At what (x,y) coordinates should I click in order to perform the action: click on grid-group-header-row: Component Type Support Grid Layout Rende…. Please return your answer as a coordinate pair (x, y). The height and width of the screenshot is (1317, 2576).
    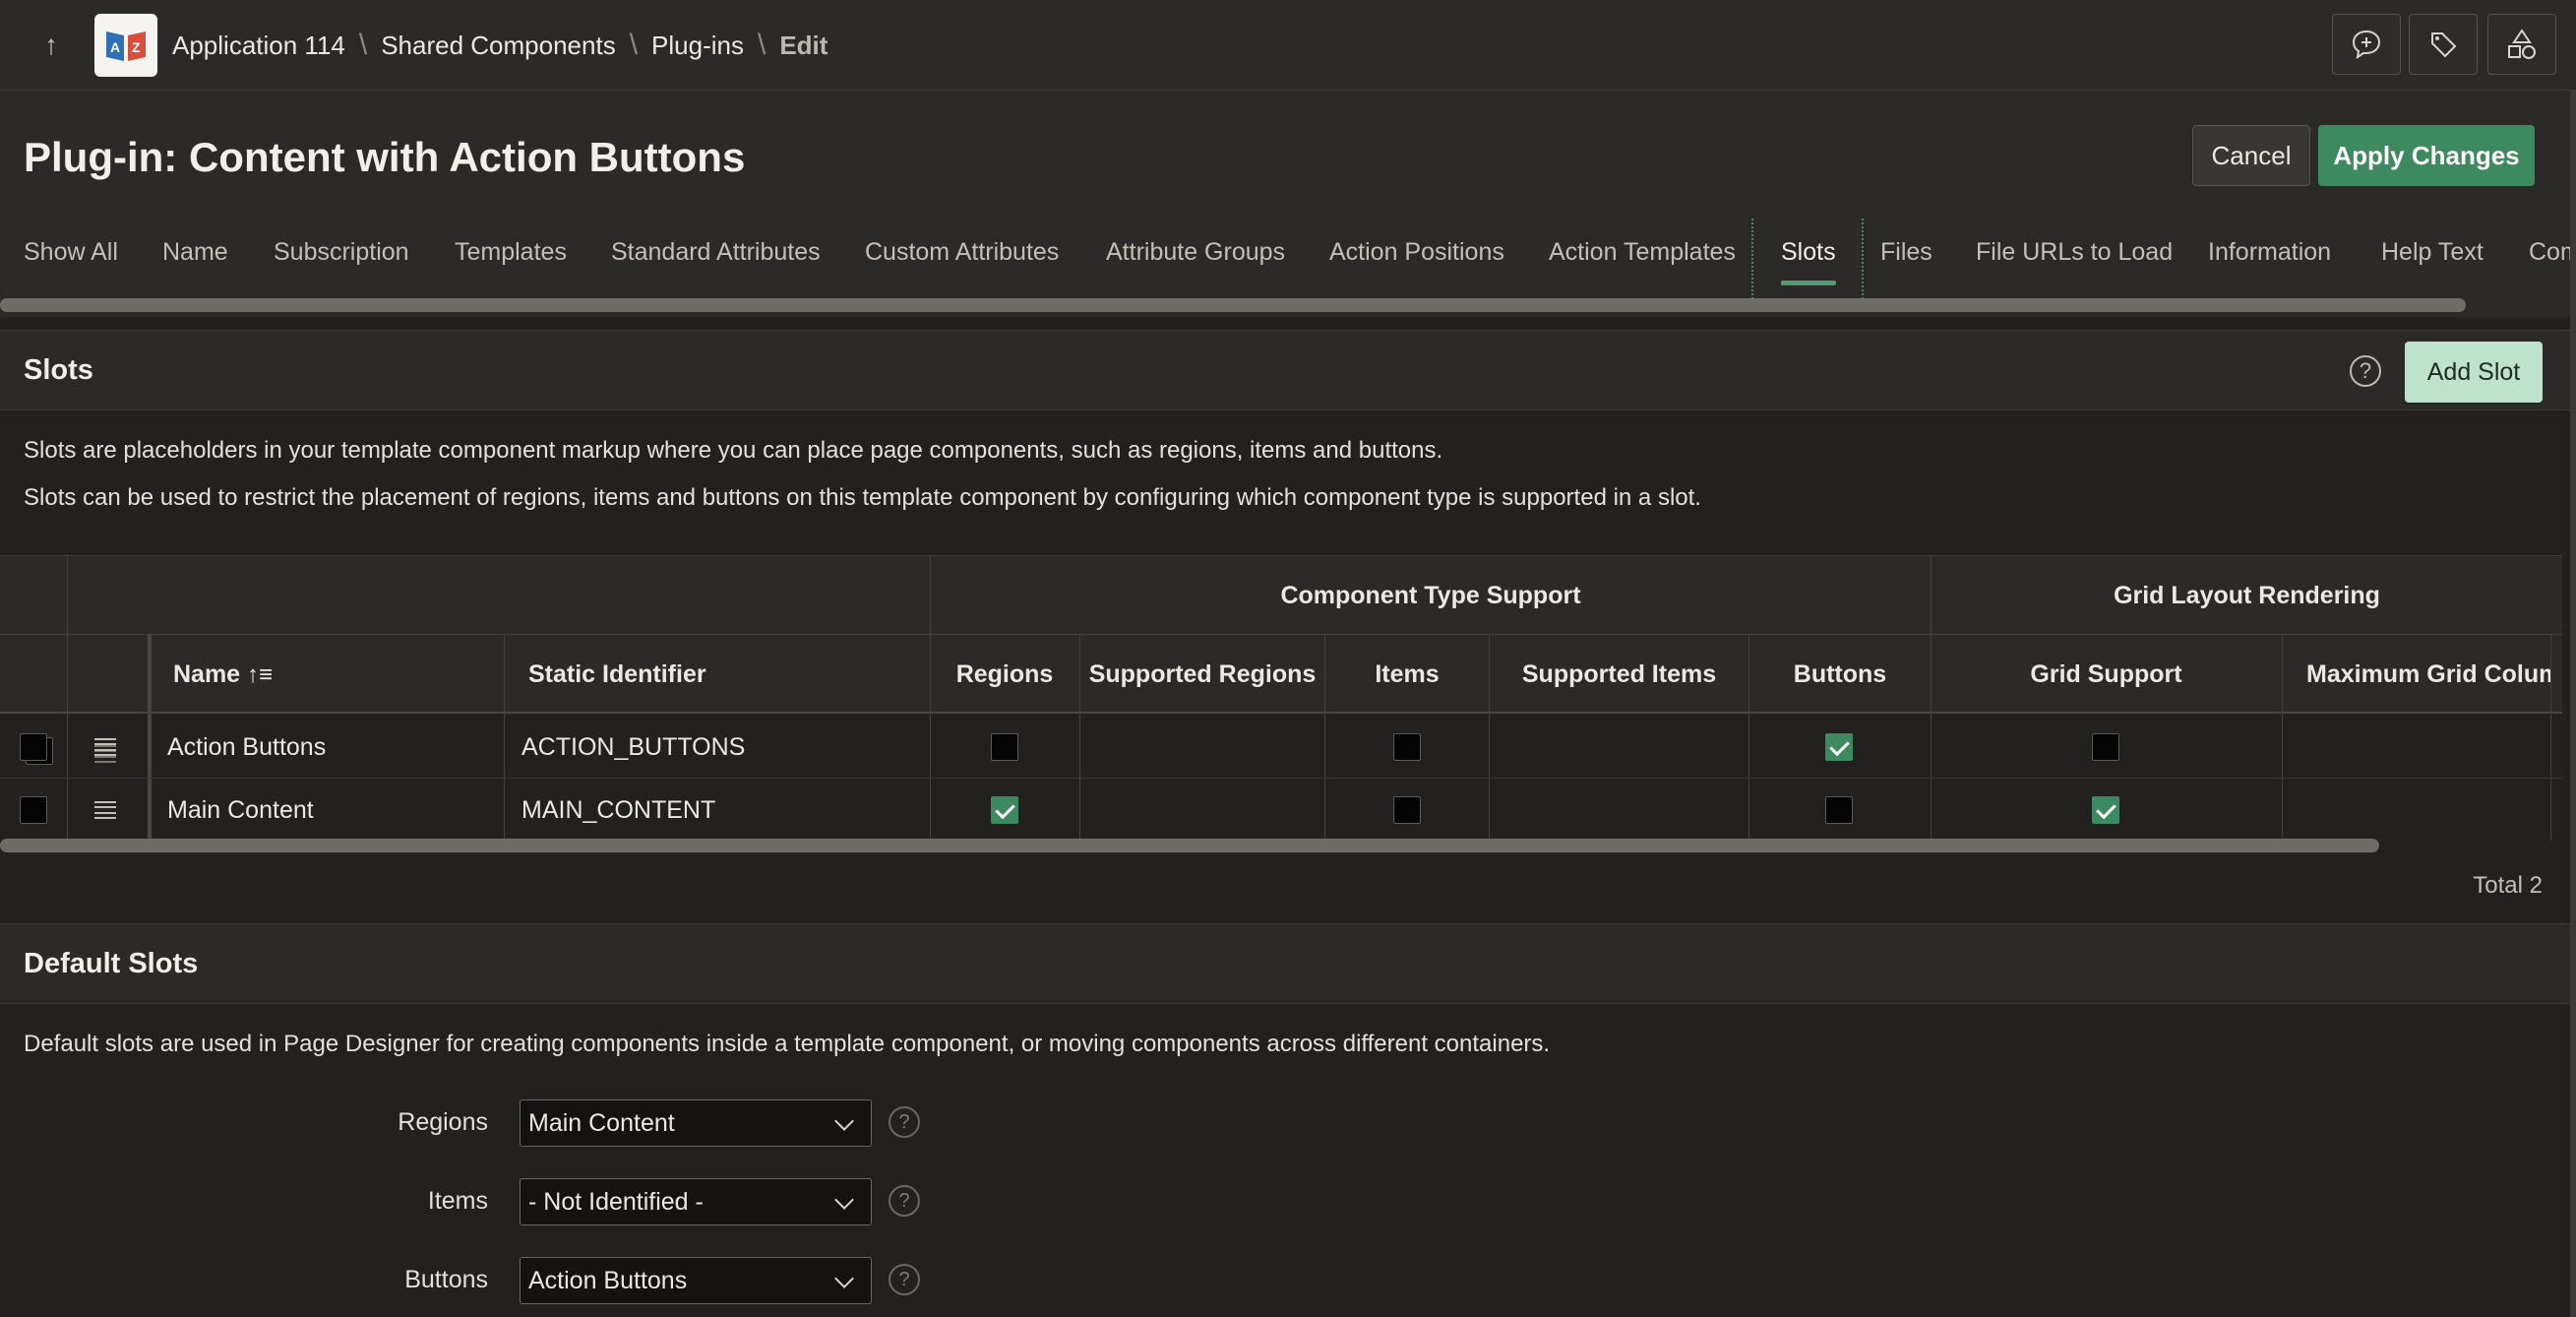
    Looking at the image, I should click on (1281, 596).